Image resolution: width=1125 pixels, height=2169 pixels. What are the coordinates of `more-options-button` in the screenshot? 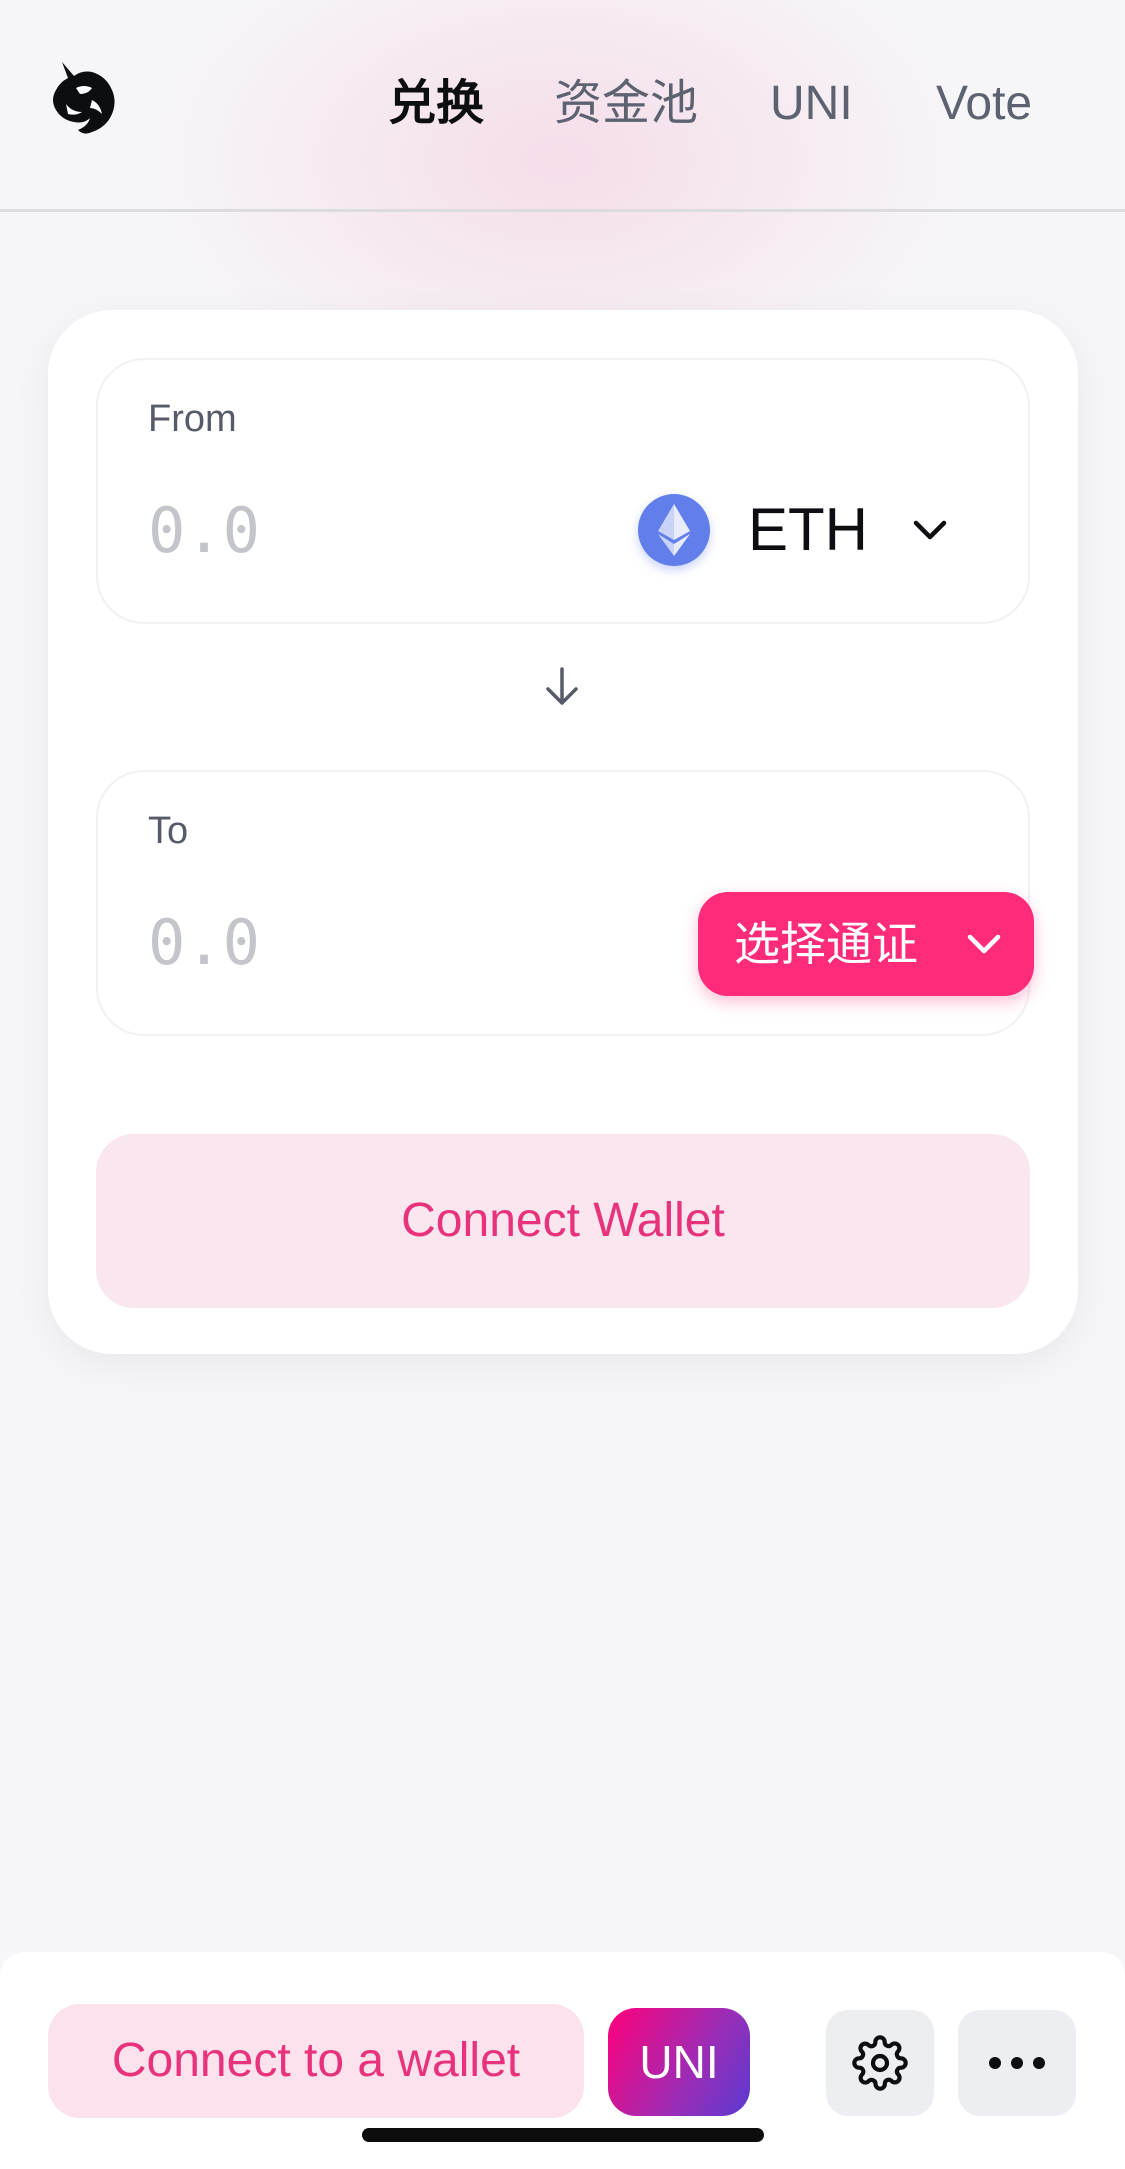 It's located at (1017, 2063).